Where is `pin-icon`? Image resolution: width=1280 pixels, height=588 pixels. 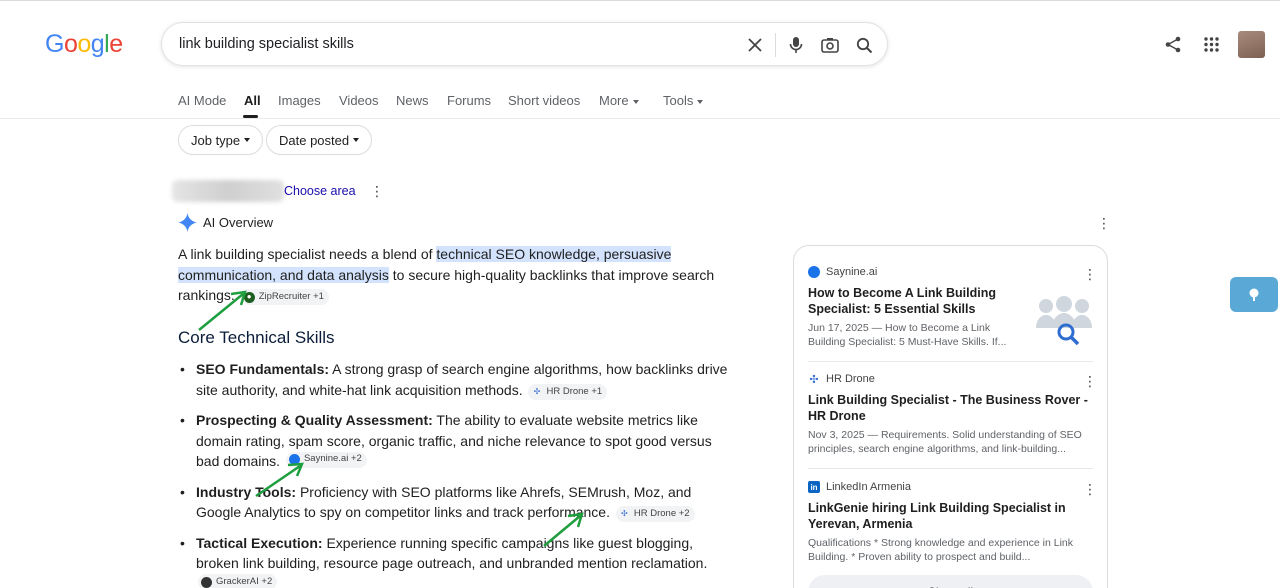
pin-icon is located at coordinates (1254, 294).